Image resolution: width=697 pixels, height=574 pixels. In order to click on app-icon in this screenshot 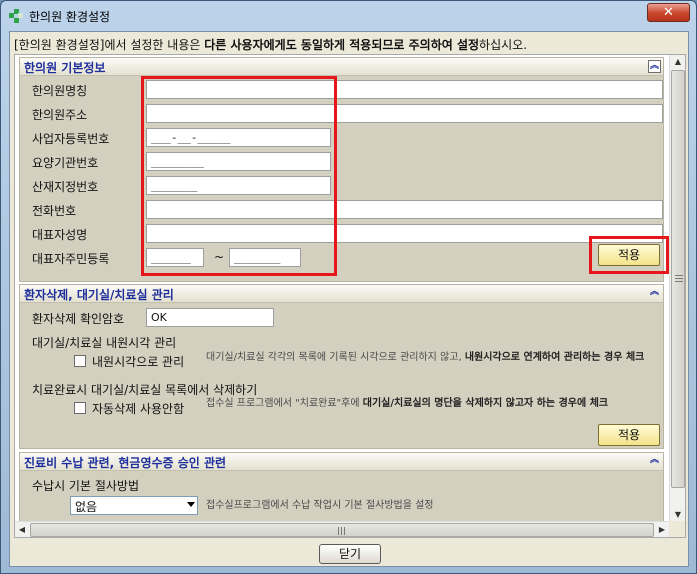, I will do `click(16, 16)`.